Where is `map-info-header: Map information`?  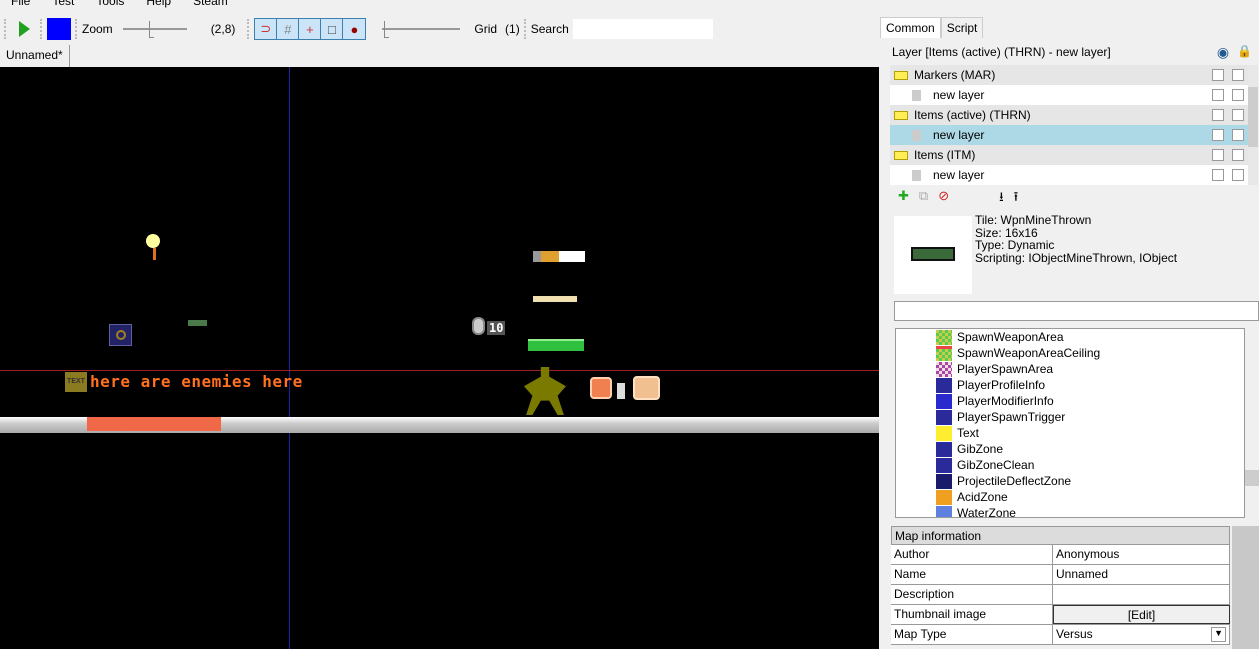
map-info-header: Map information is located at coordinates (1060, 535).